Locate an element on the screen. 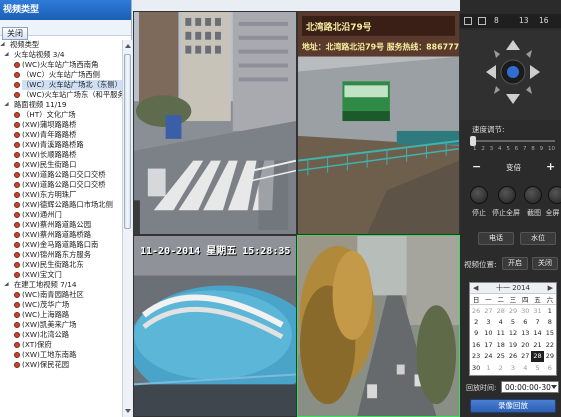 This screenshot has width=561, height=417. calendar-day: 9 is located at coordinates (476, 334).